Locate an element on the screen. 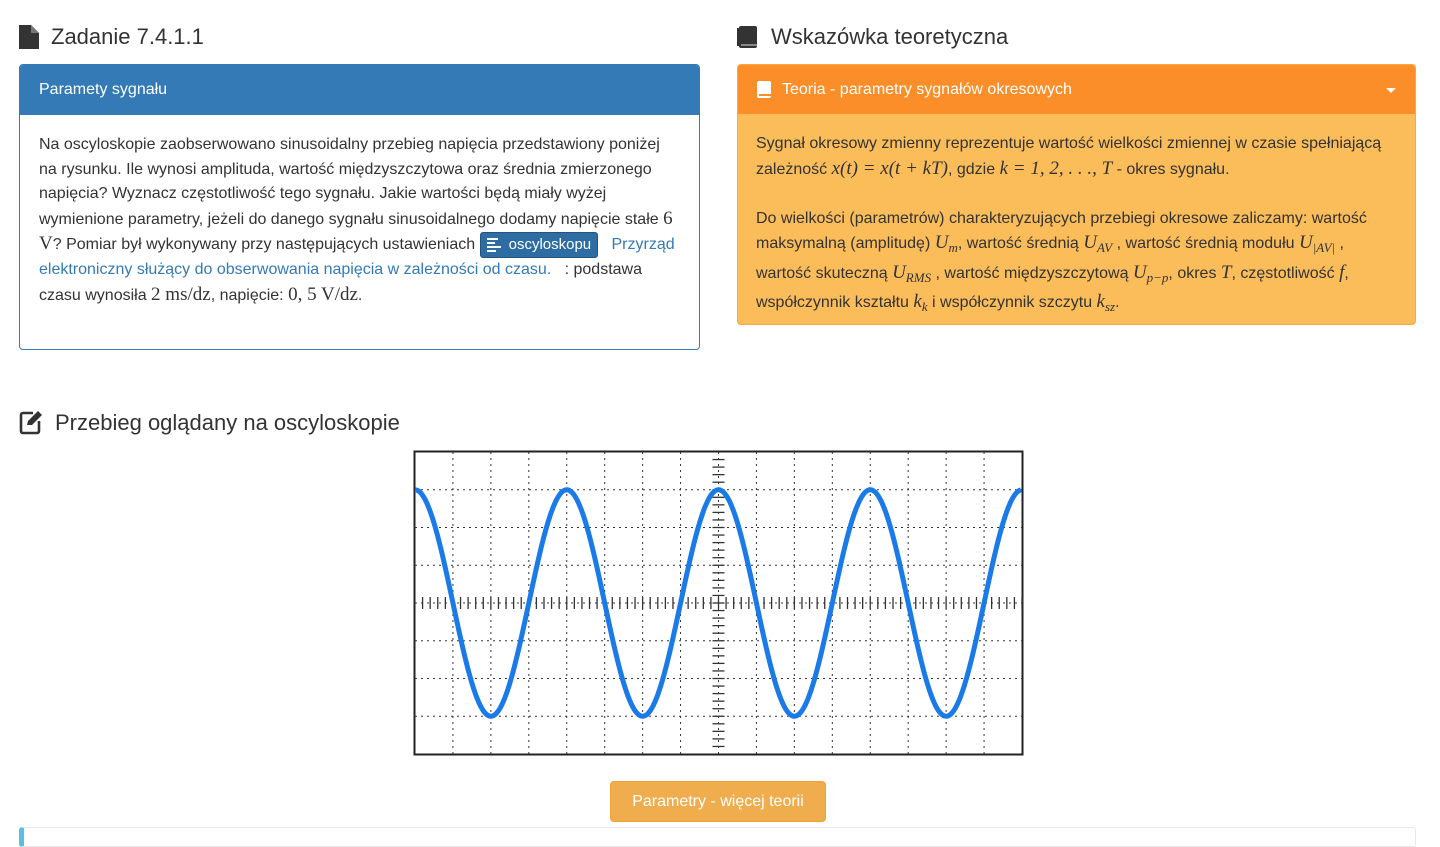 The height and width of the screenshot is (847, 1440). hint-panel-header: Teoria - parametry sygnałów okresowych is located at coordinates (1076, 89).